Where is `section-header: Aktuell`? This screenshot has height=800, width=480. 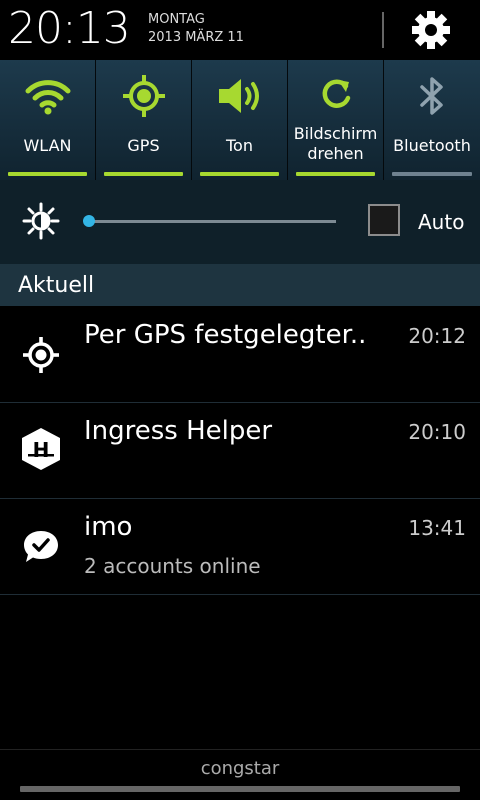 section-header: Aktuell is located at coordinates (240, 285).